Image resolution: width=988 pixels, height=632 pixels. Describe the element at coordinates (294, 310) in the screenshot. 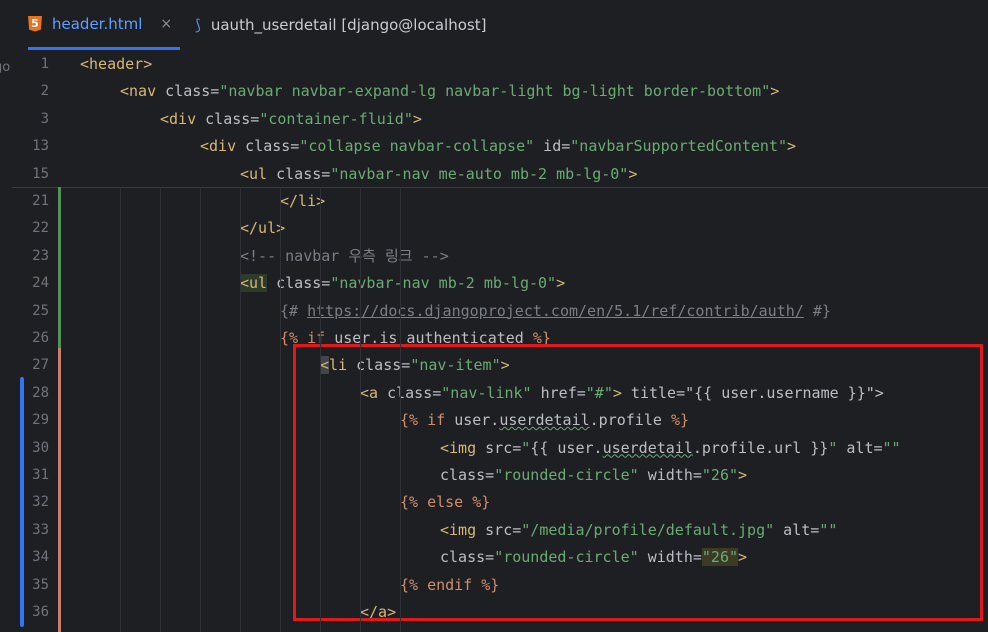

I see `code-token: {#` at that location.